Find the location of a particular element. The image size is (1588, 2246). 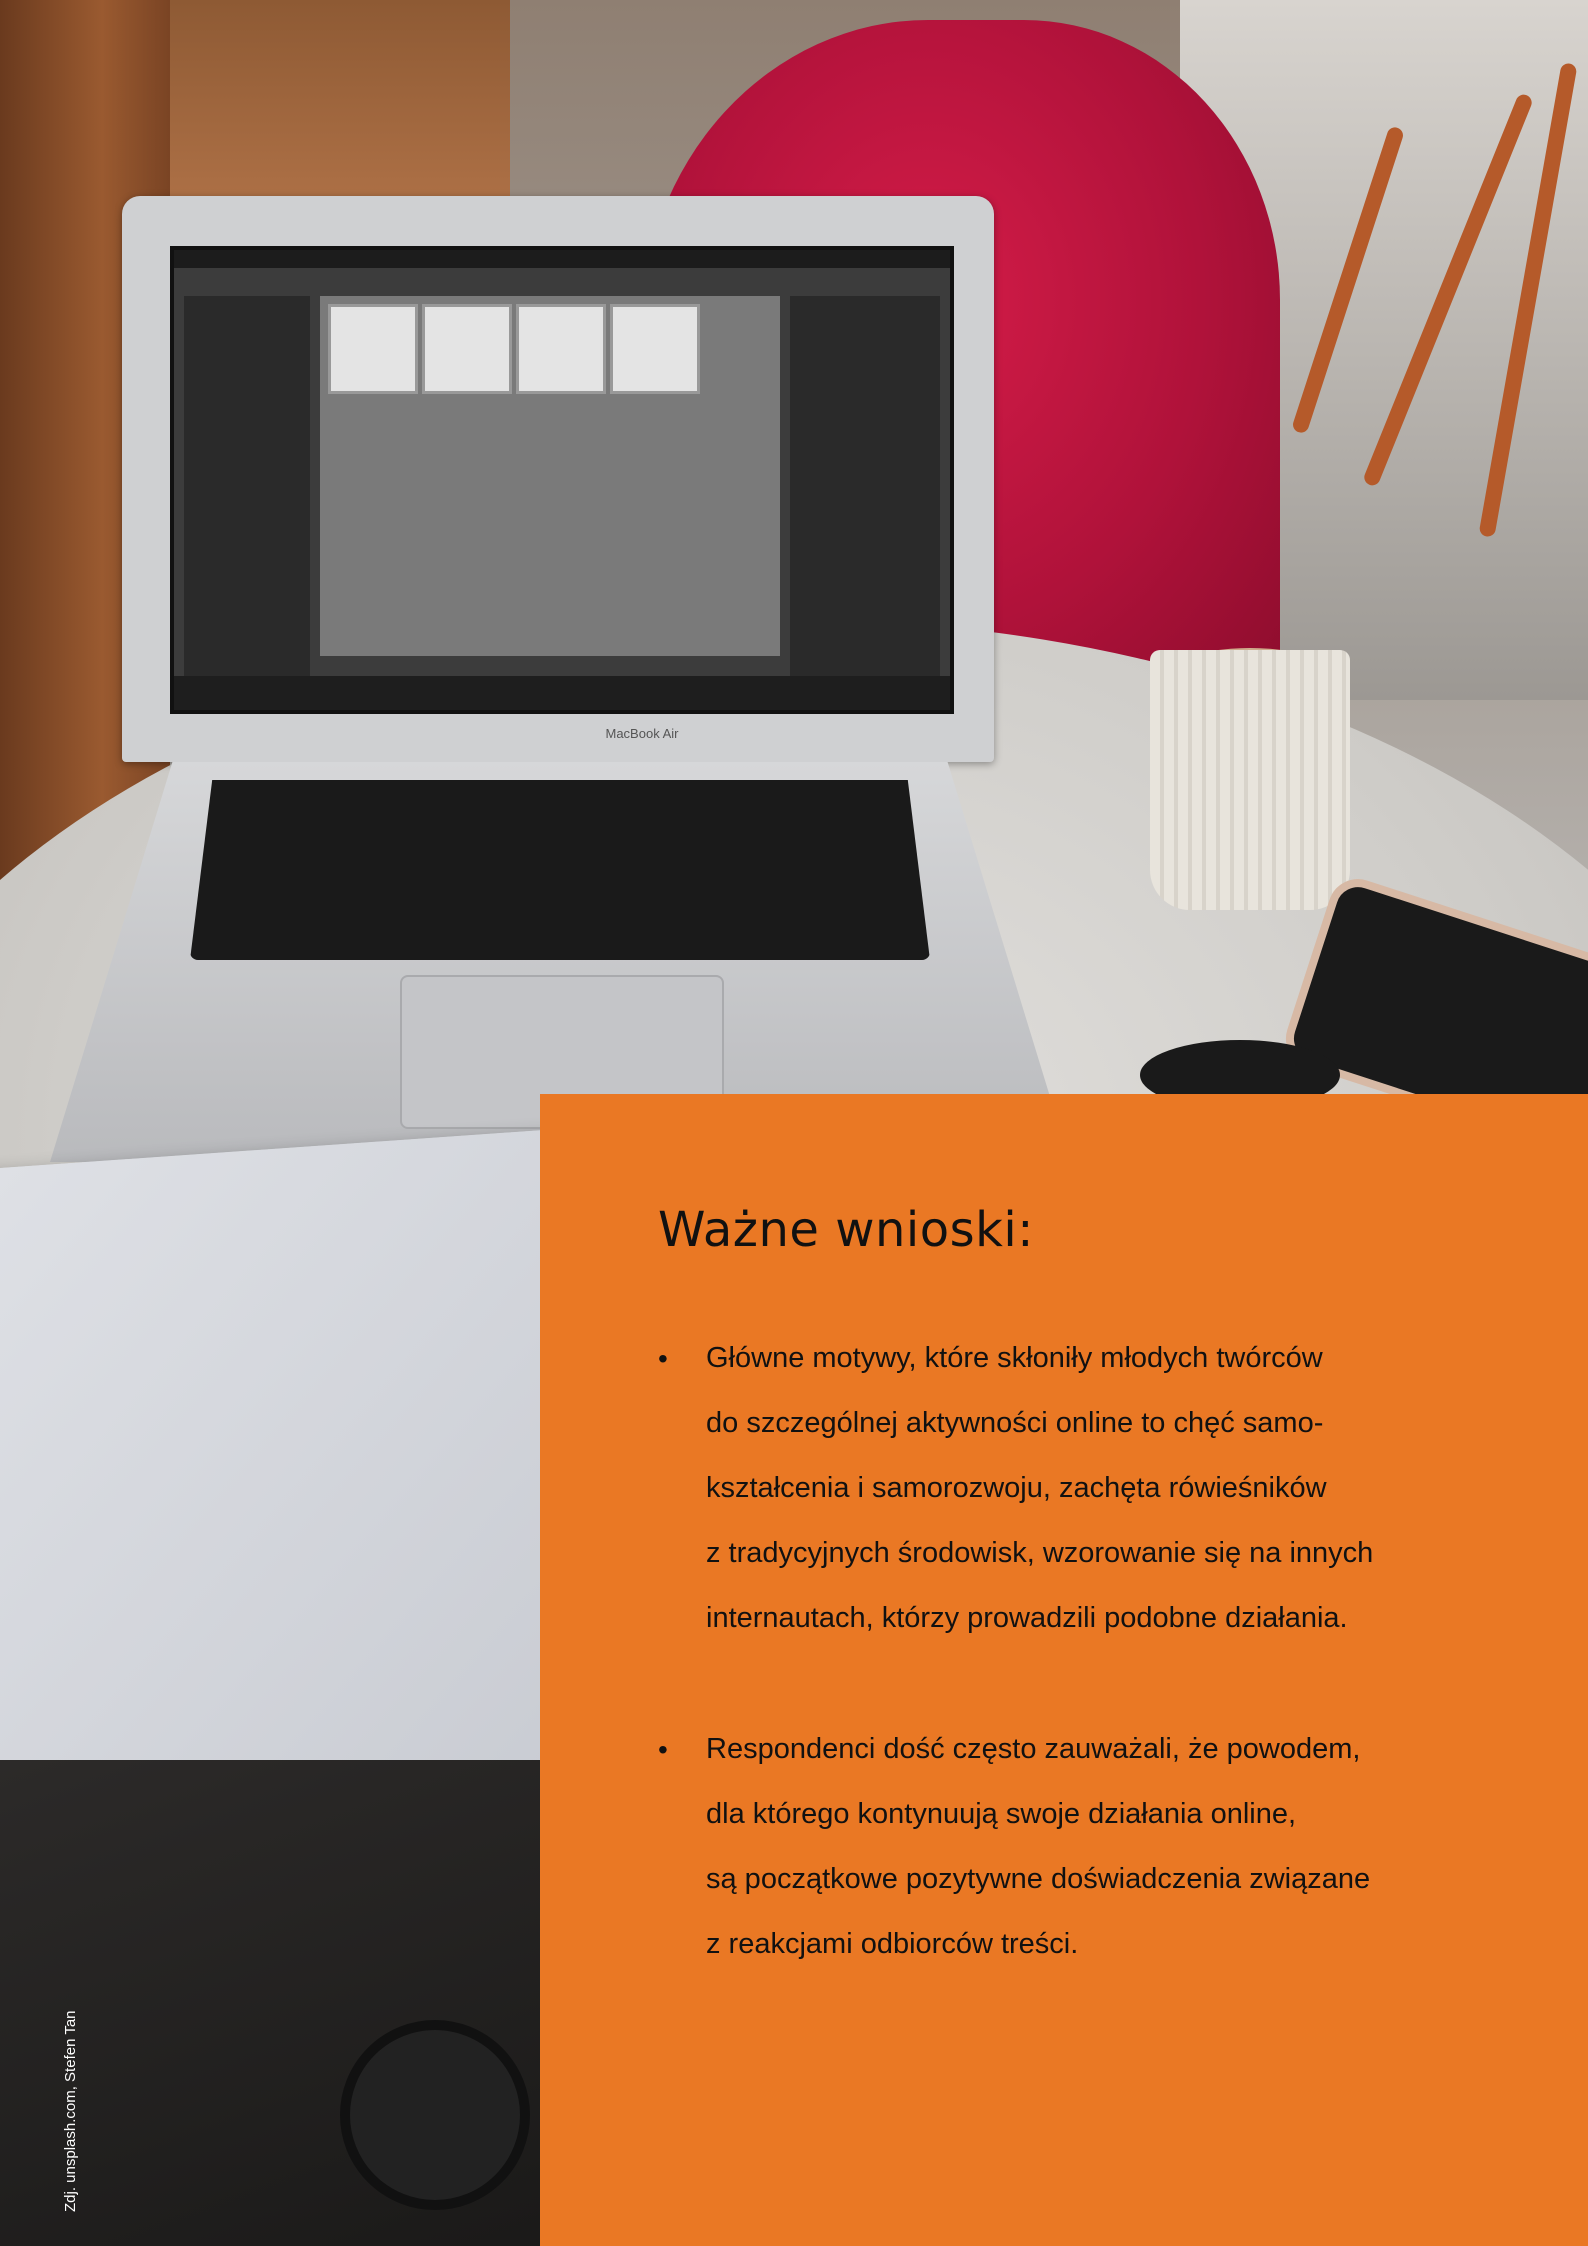

histogram-panel is located at coordinates (865, 486).